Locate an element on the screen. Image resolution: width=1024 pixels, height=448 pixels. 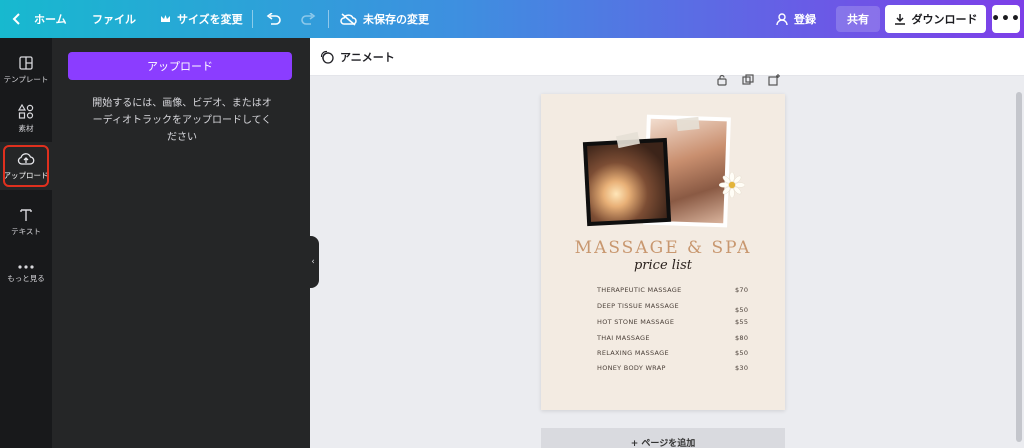
upload-button-label: アップロード is located at coordinates (180, 66).